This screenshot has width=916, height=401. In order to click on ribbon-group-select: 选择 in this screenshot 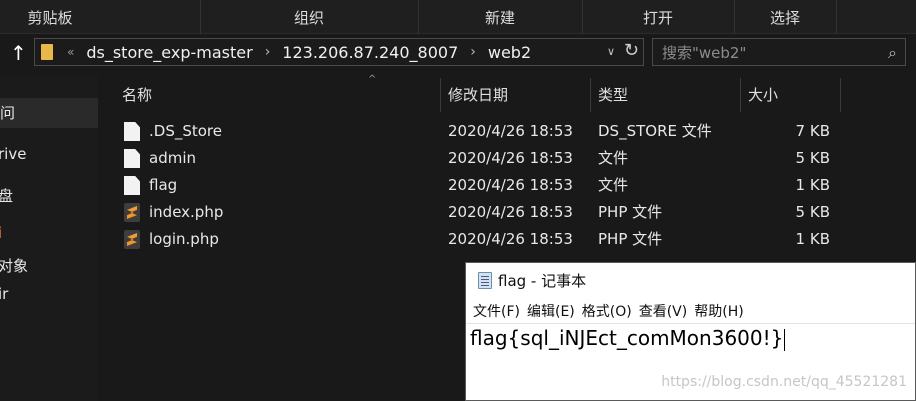, I will do `click(785, 17)`.